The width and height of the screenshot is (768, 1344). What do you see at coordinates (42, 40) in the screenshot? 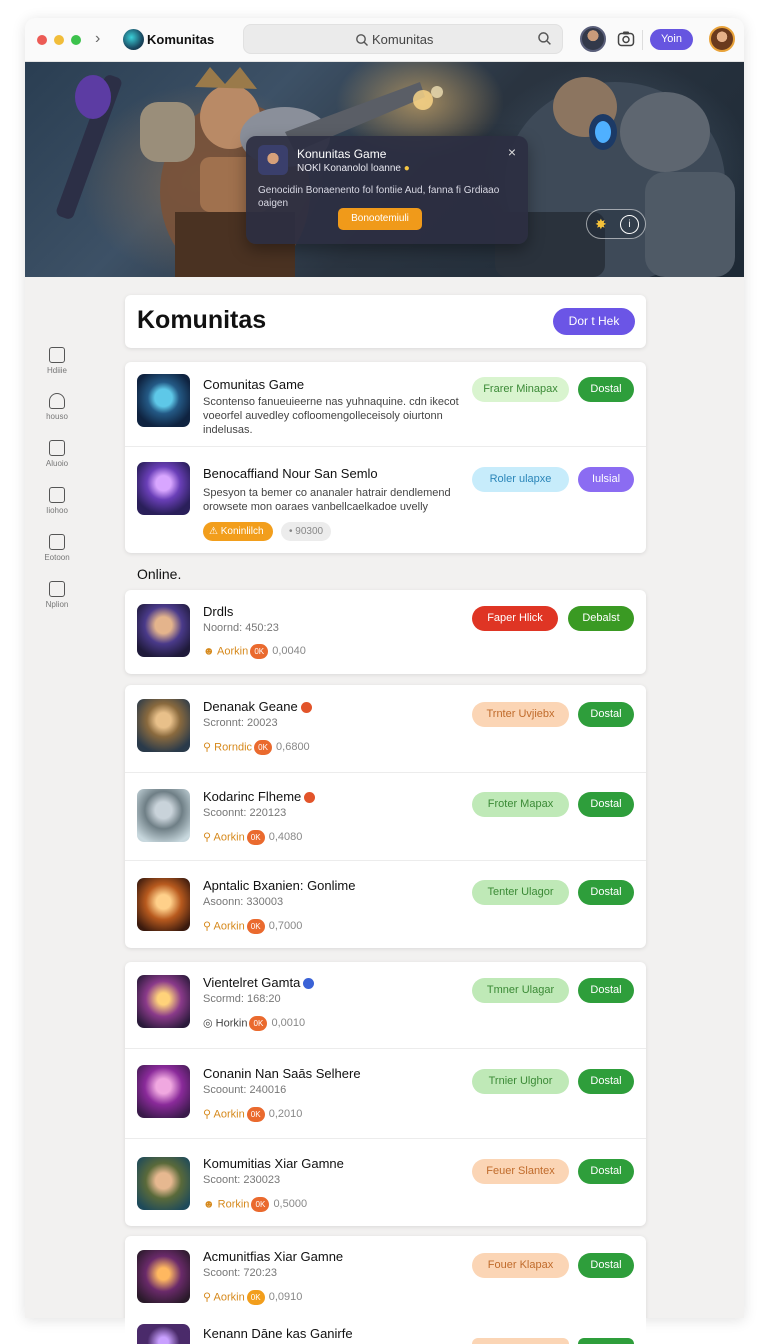
I see `close-window-button` at bounding box center [42, 40].